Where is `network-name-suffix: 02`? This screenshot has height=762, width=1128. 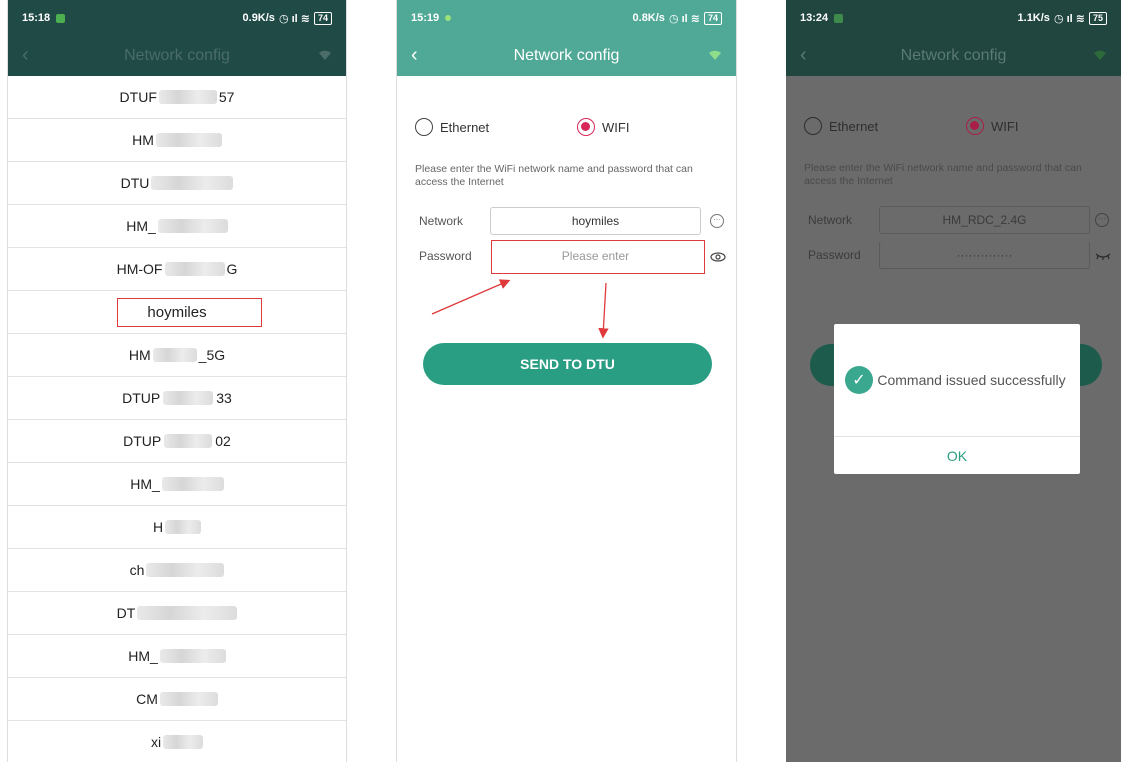
network-name-suffix: 02 is located at coordinates (223, 441).